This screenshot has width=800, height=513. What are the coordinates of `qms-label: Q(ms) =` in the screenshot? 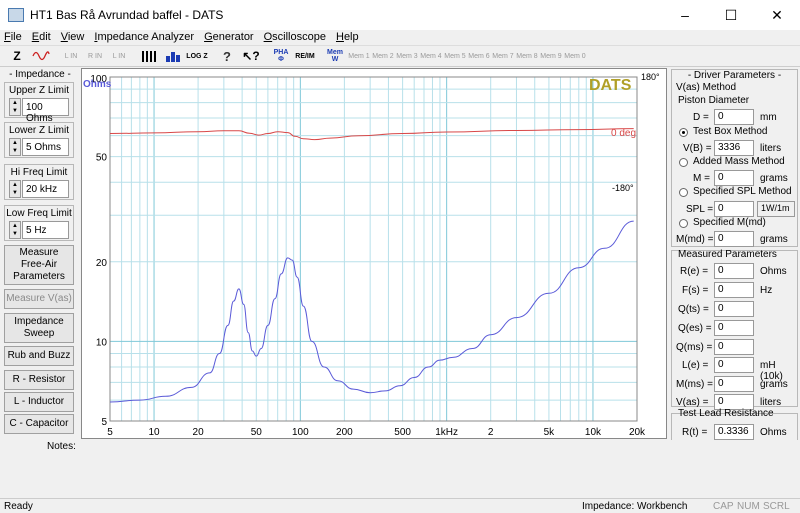 It's located at (694, 347).